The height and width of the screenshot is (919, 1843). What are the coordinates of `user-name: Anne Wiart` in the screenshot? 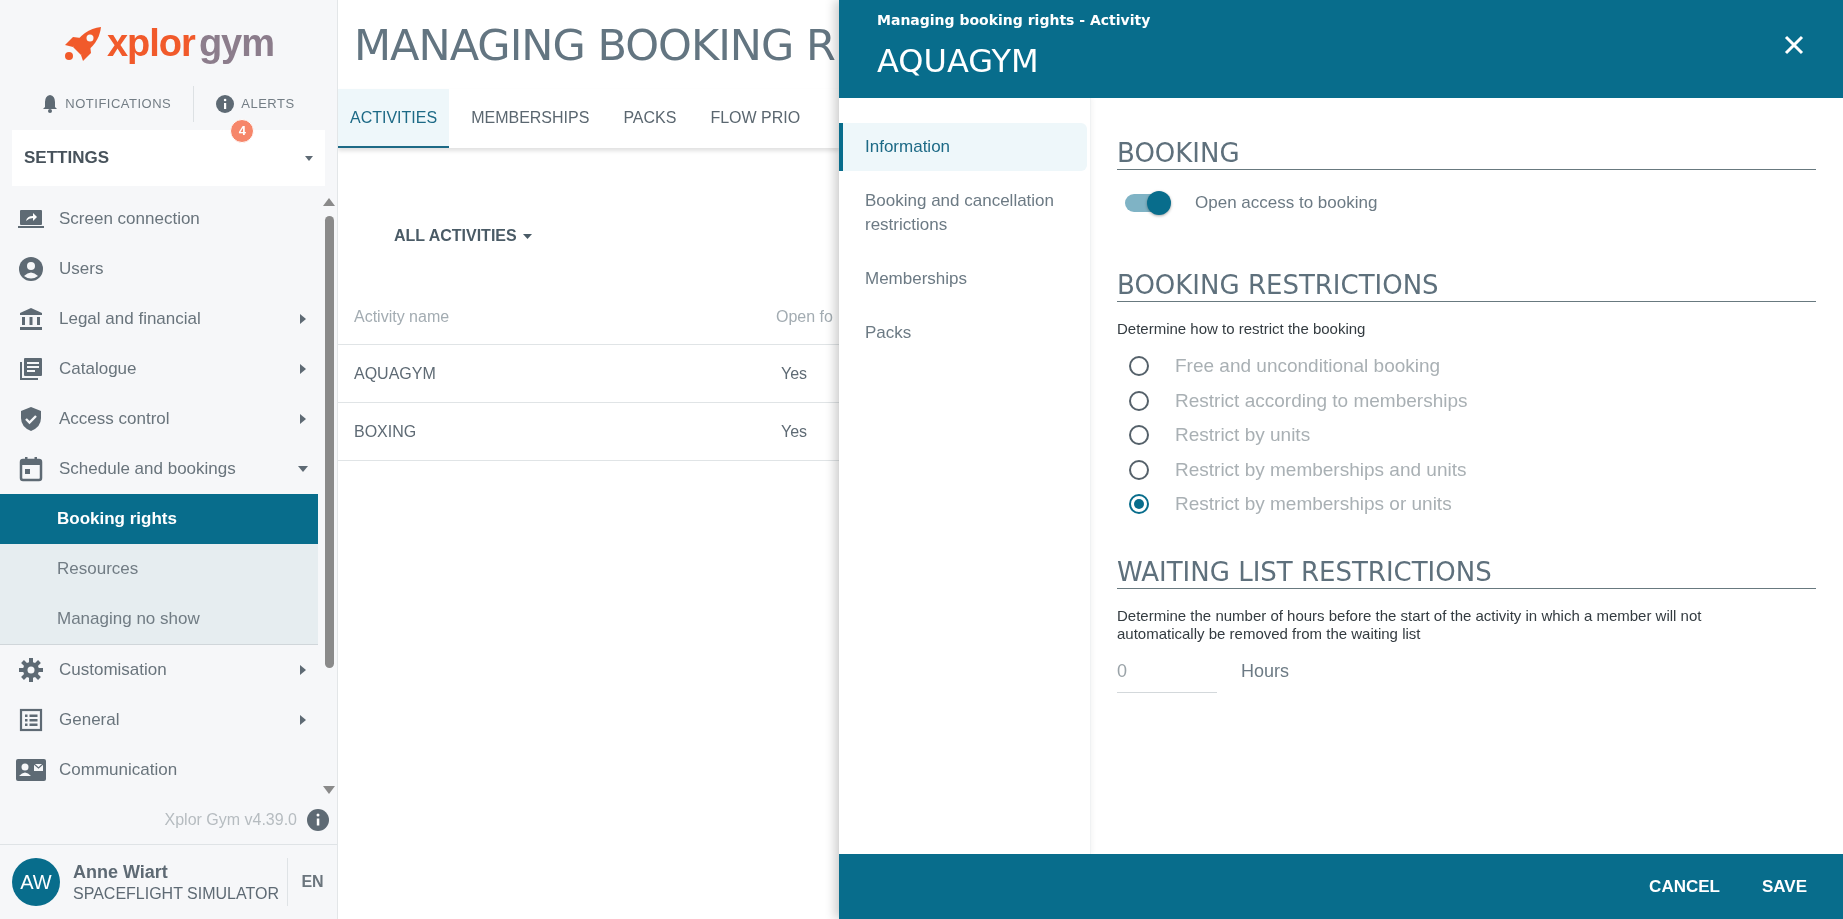 It's located at (121, 872).